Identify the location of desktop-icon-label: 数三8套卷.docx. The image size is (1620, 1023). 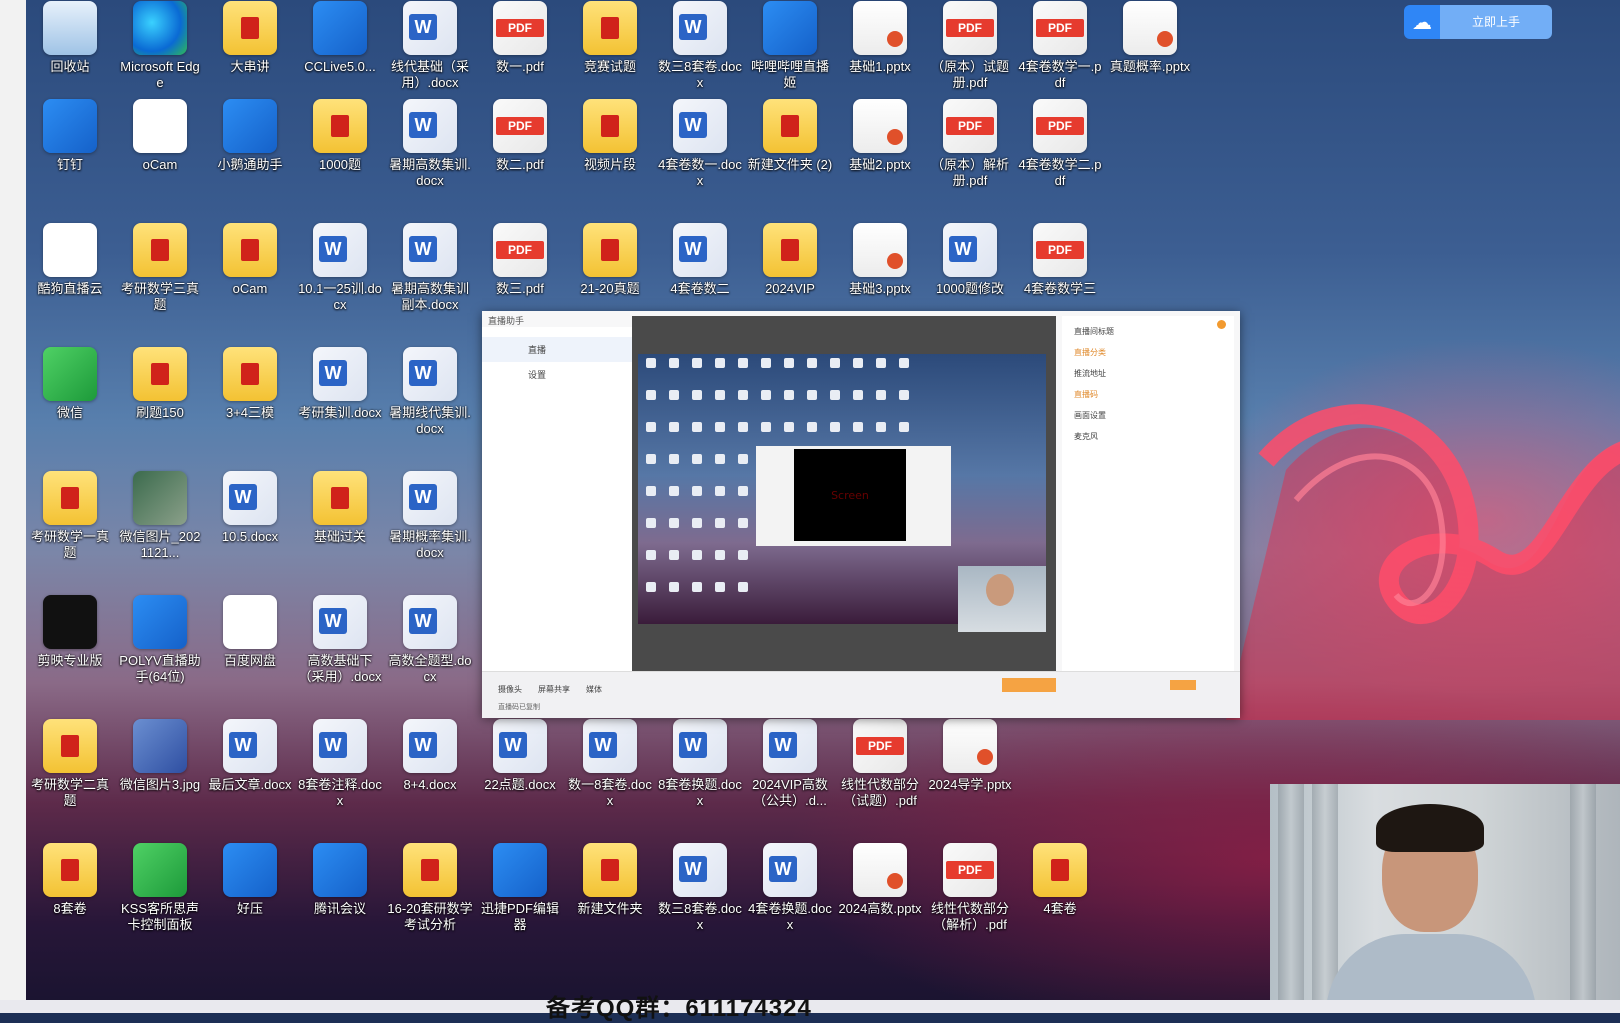
(700, 74).